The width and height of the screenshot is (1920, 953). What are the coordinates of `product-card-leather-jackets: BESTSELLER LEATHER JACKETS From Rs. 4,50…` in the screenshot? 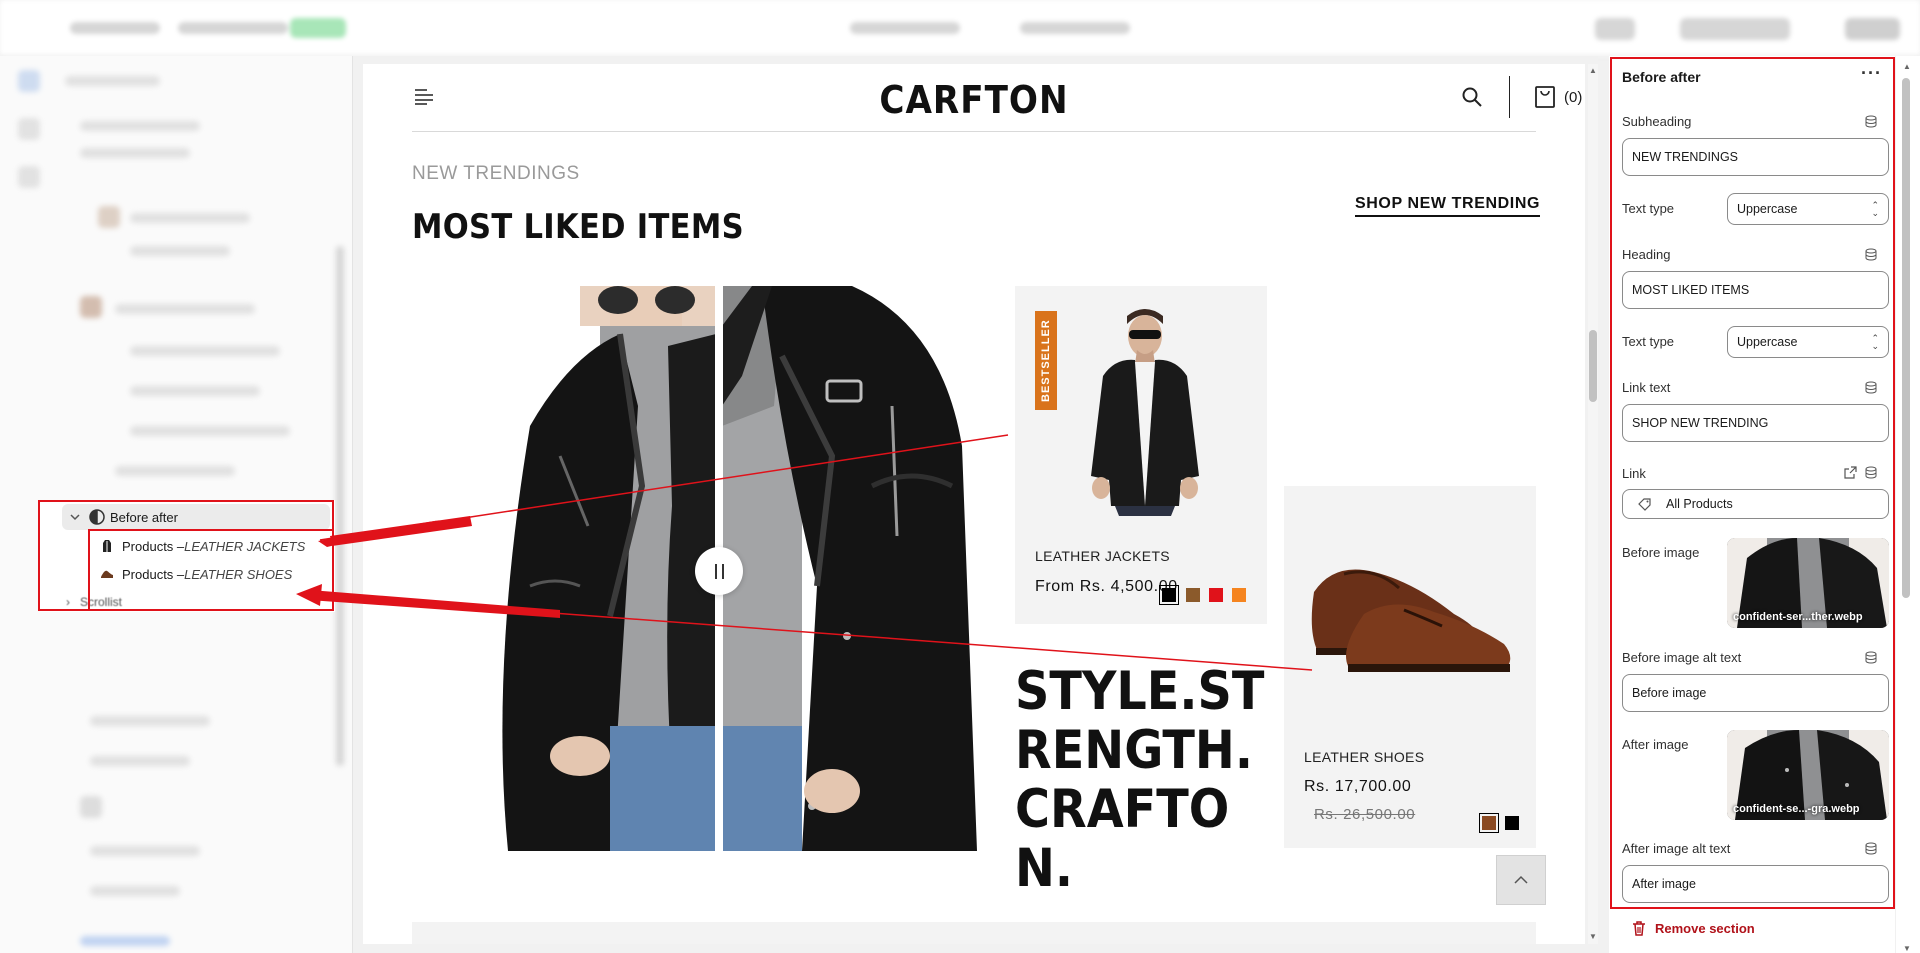 It's located at (1141, 455).